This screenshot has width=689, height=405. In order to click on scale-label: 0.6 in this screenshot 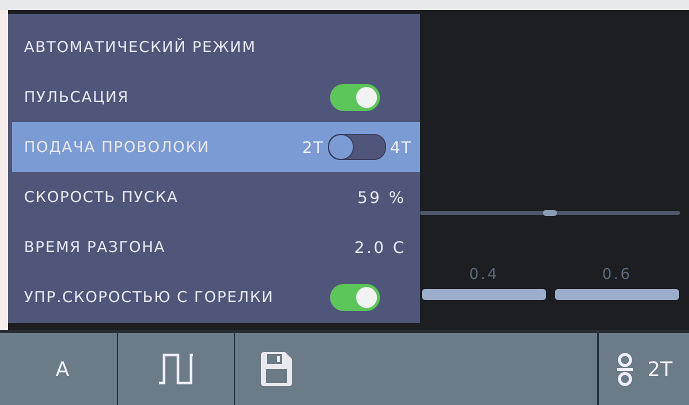, I will do `click(617, 274)`.